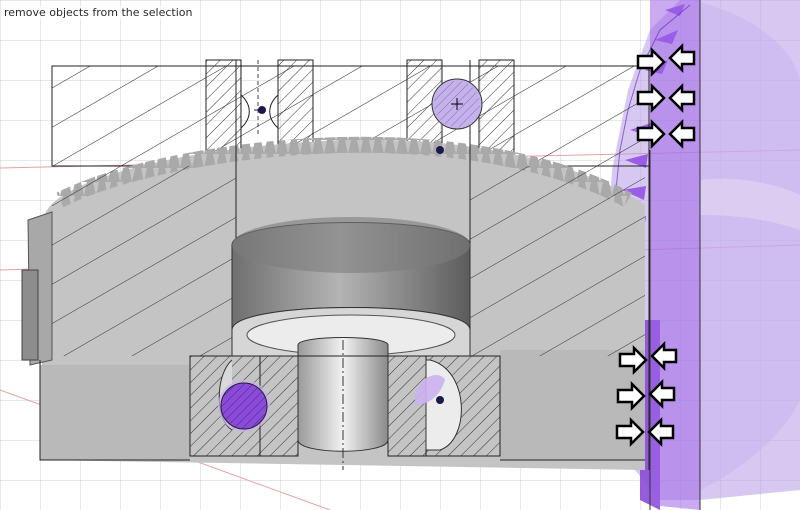 The image size is (800, 510). Describe the element at coordinates (351, 287) in the screenshot. I see `hub-cylinder` at that location.